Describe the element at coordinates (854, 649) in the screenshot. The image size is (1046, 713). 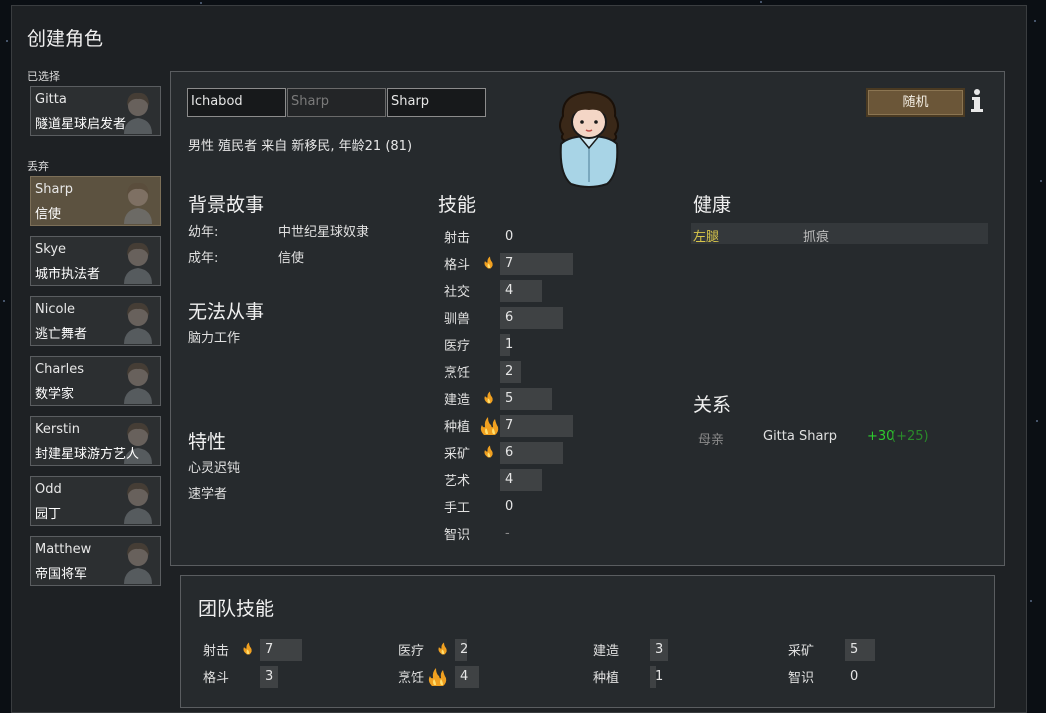
I see `team-skill-value: 5` at that location.